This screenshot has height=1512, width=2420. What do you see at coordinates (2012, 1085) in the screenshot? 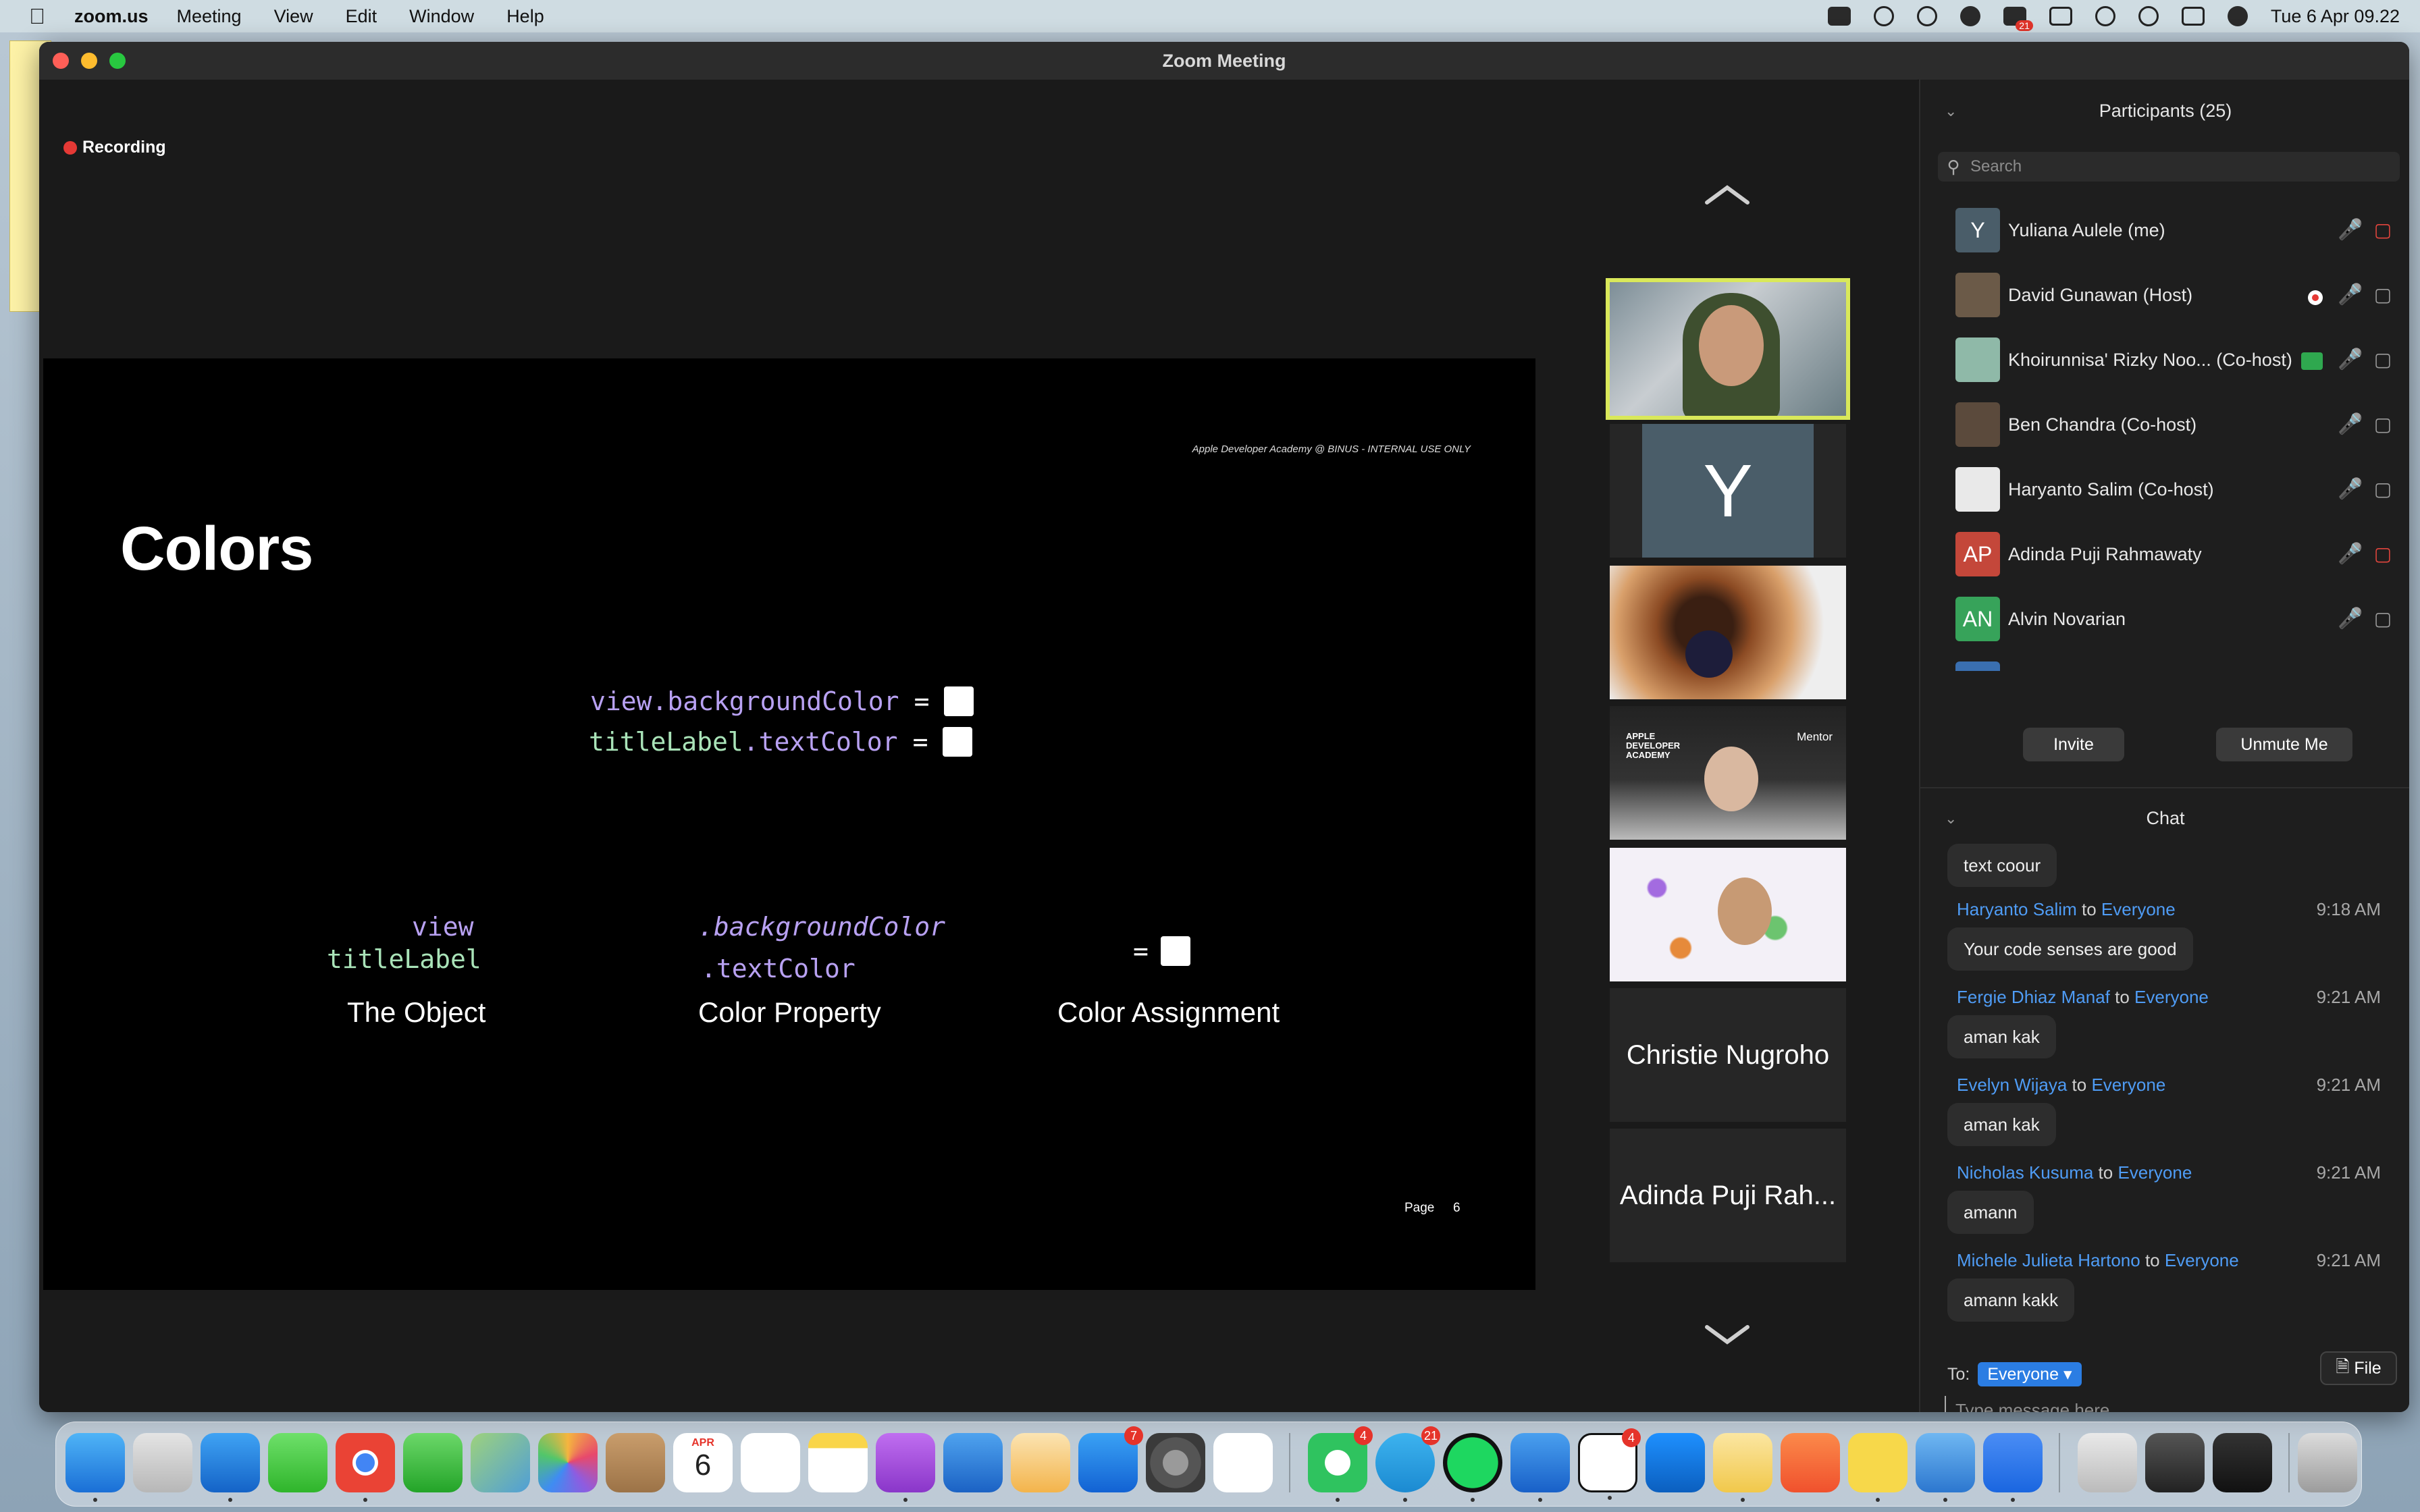
I see `message-sender: Evelyn Wijaya` at bounding box center [2012, 1085].